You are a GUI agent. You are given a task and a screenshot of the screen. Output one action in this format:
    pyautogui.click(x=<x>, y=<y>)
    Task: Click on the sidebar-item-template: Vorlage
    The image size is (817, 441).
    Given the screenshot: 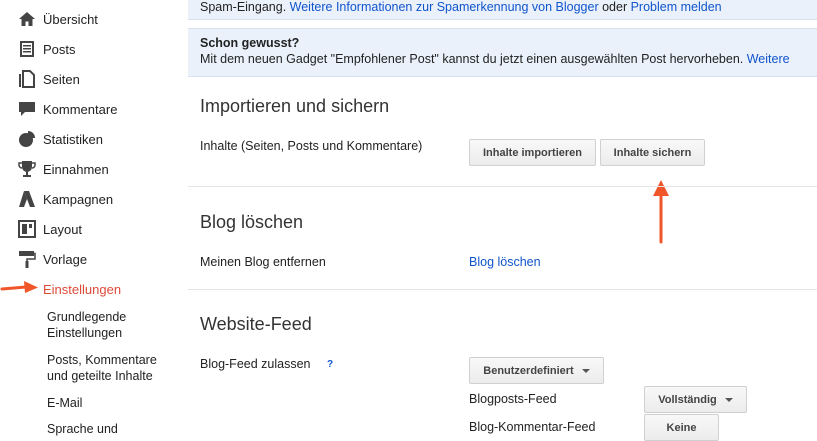 What is the action you would take?
    pyautogui.click(x=52, y=259)
    